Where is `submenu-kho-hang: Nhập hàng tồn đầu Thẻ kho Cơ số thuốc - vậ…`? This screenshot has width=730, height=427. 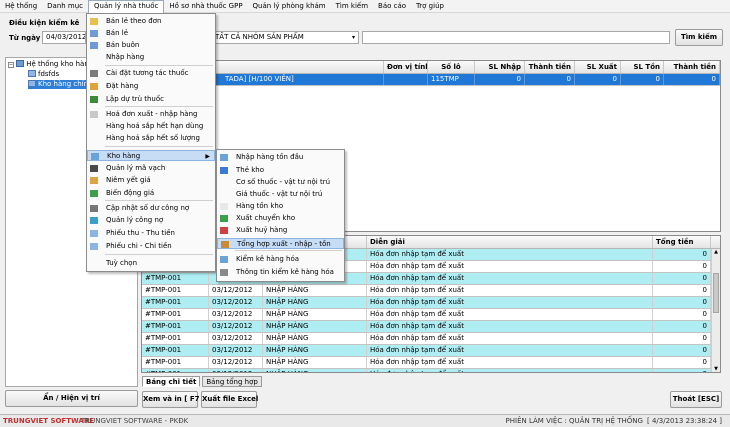 submenu-kho-hang: Nhập hàng tồn đầu Thẻ kho Cơ số thuốc - vậ… is located at coordinates (280, 215).